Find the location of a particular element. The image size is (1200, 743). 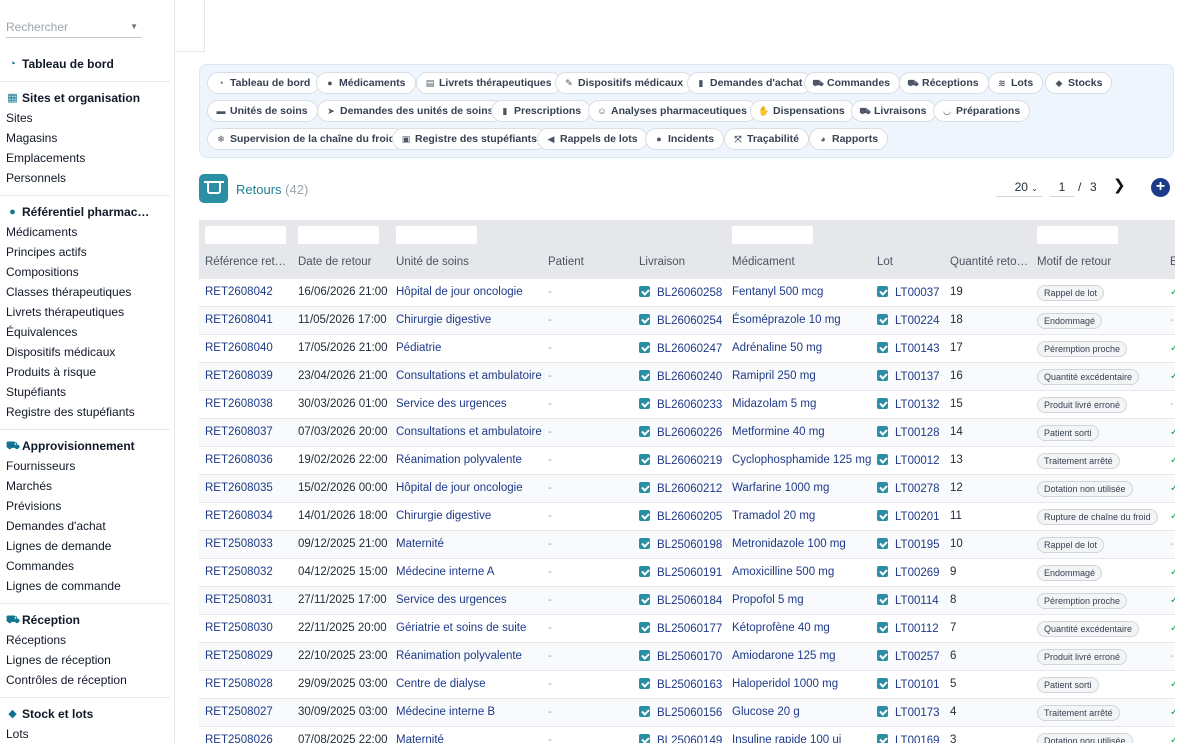

sidebar-item: Produits à risque is located at coordinates (87, 372).